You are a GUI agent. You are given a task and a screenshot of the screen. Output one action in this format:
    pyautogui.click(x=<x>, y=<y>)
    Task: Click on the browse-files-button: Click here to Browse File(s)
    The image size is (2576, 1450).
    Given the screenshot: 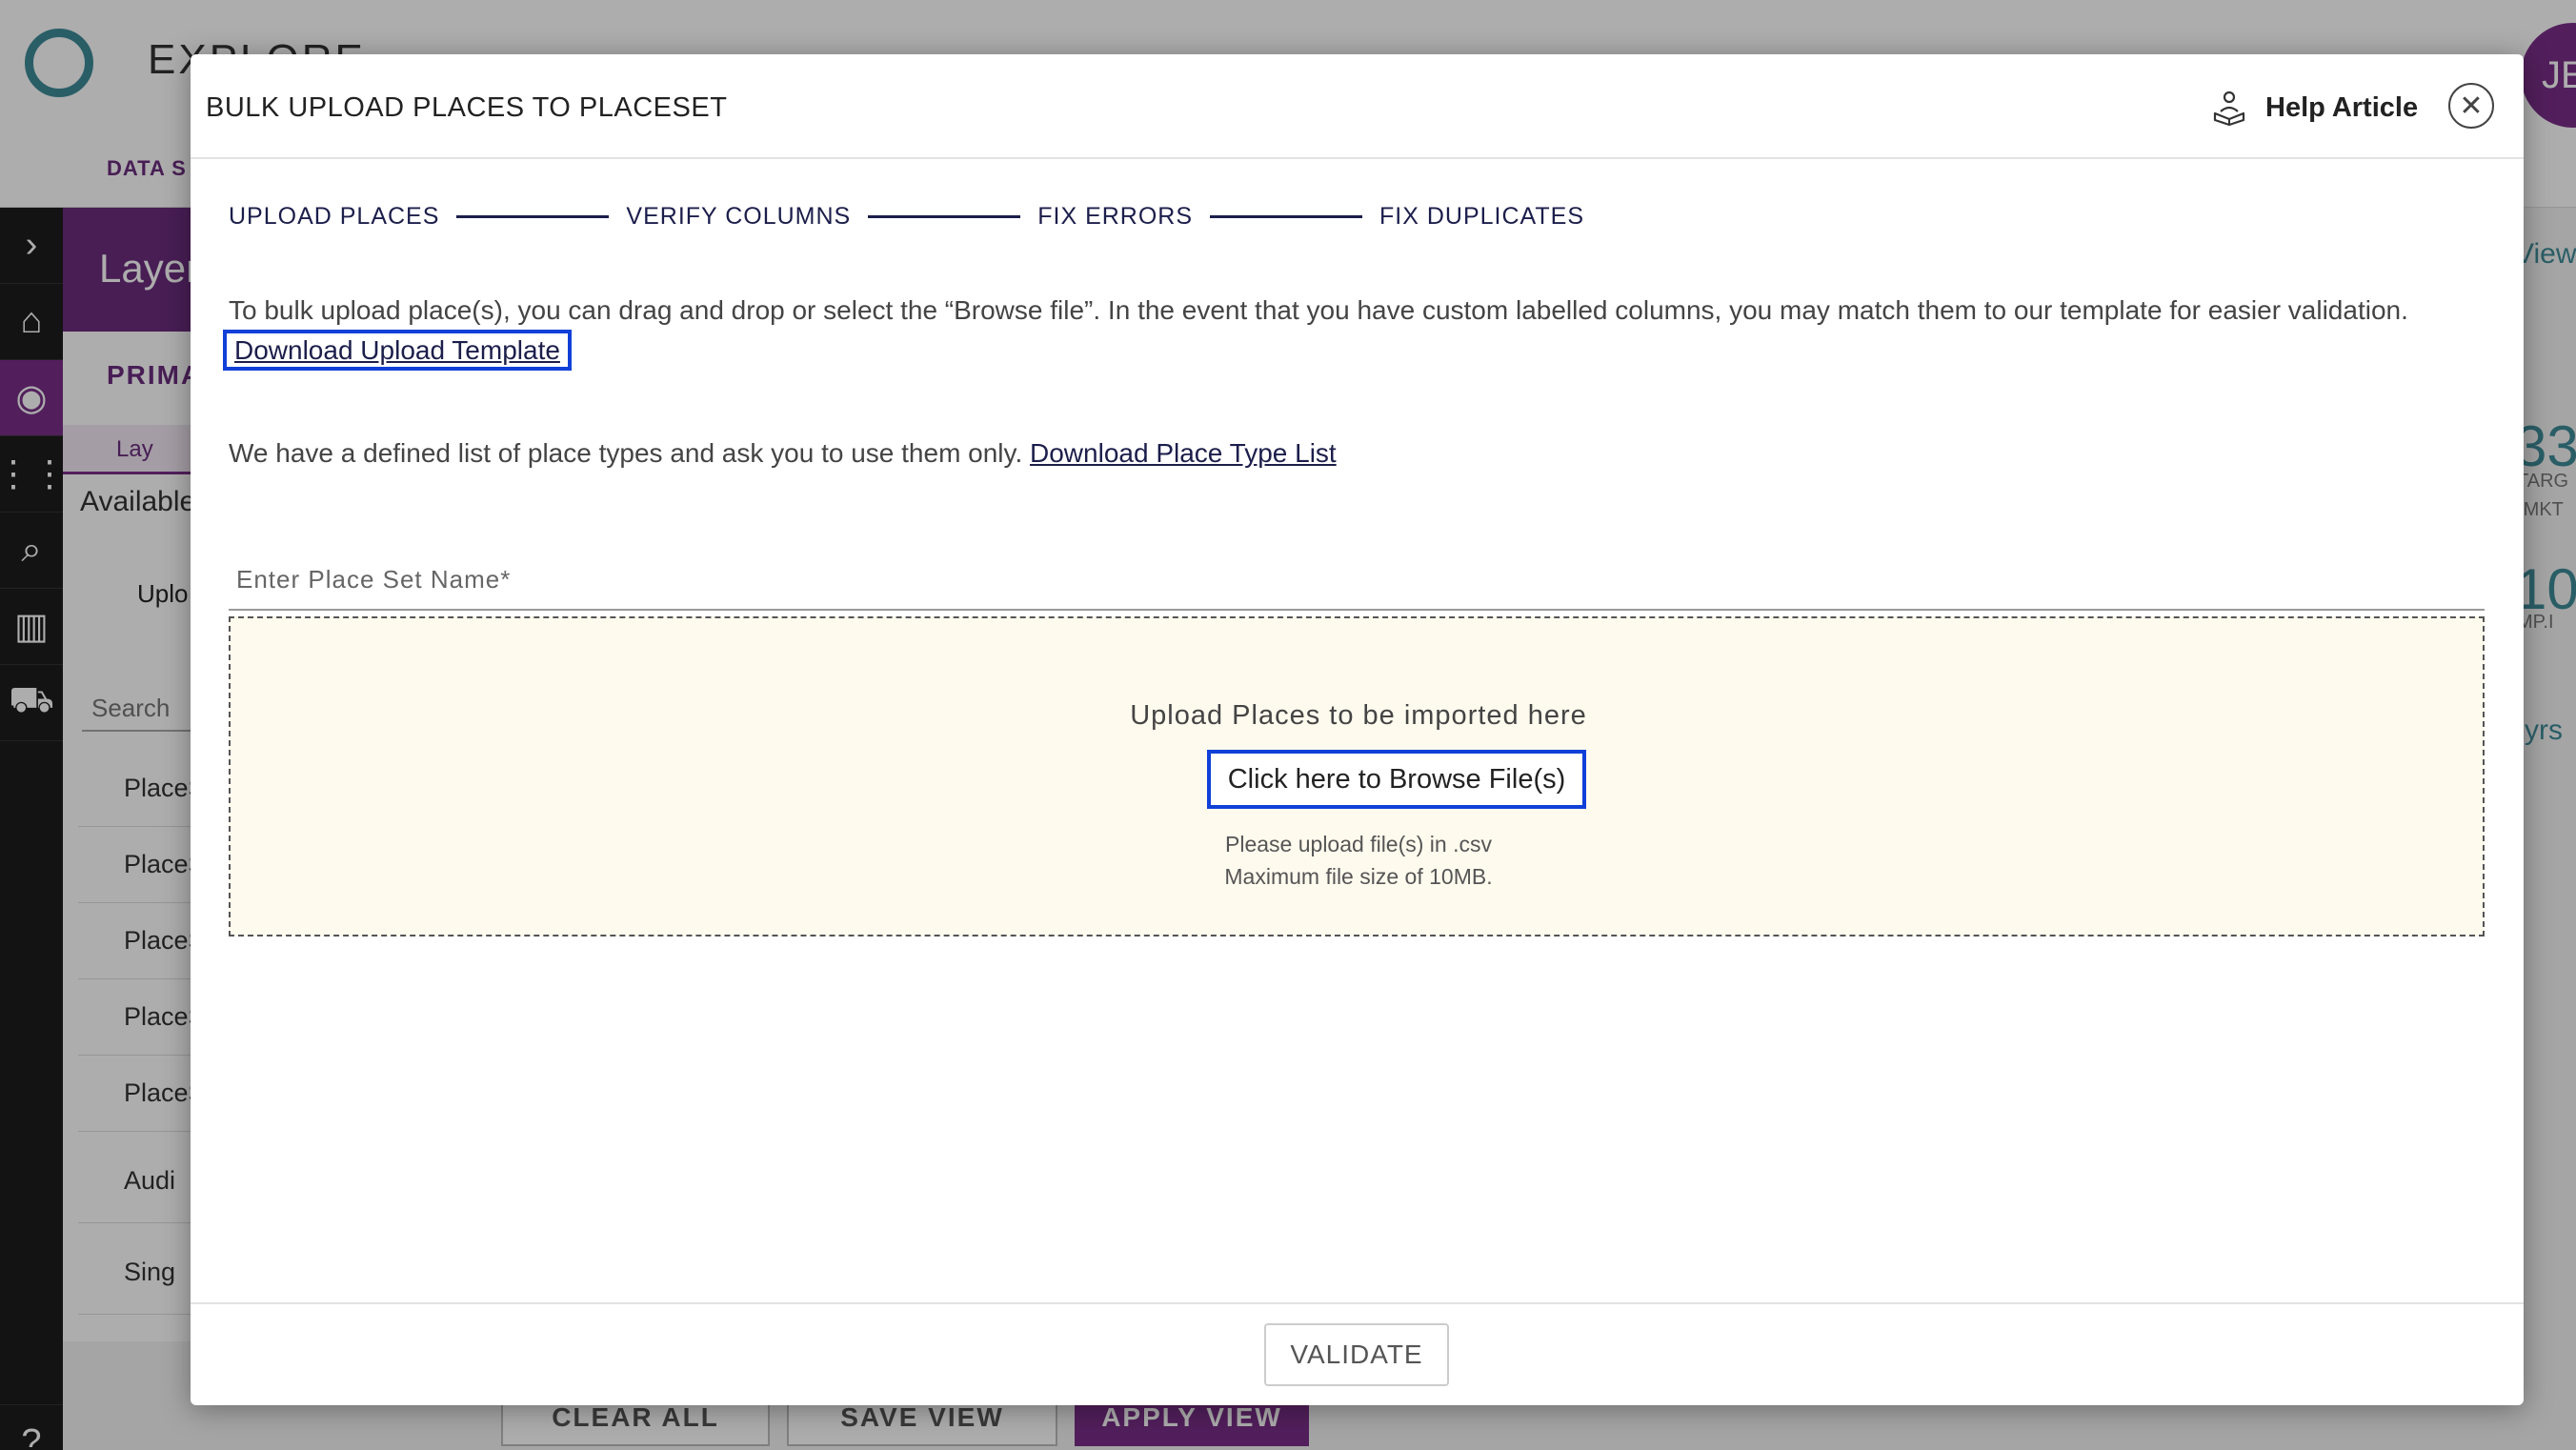 What is the action you would take?
    pyautogui.click(x=1396, y=779)
    